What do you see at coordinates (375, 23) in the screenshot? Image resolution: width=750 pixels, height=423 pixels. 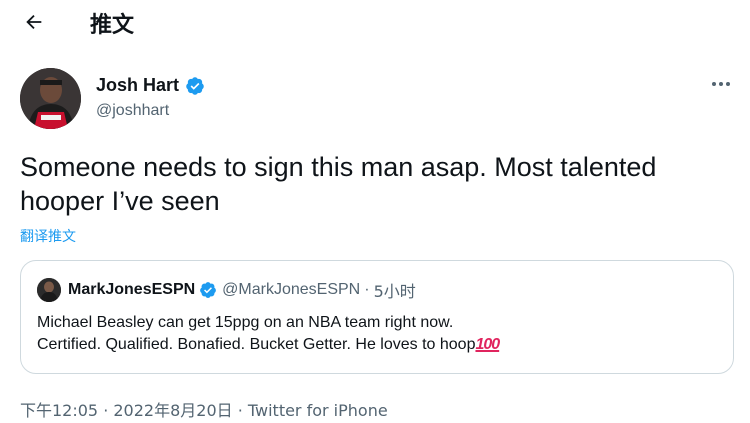 I see `top-bar: 推文` at bounding box center [375, 23].